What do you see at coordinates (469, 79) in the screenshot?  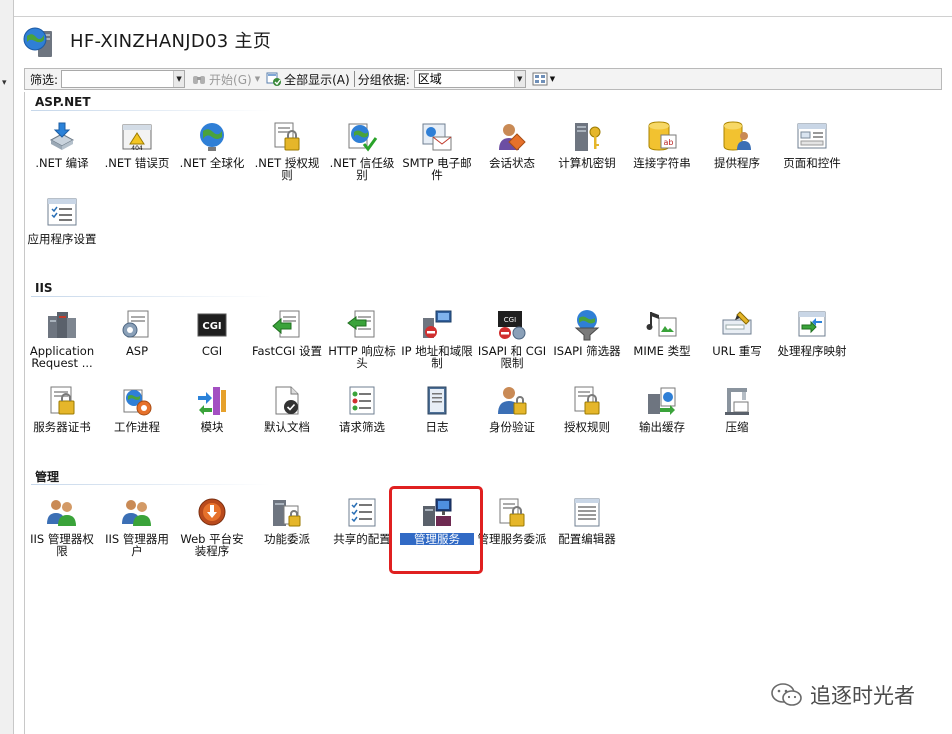 I see `group-by-select: 区域 ▼` at bounding box center [469, 79].